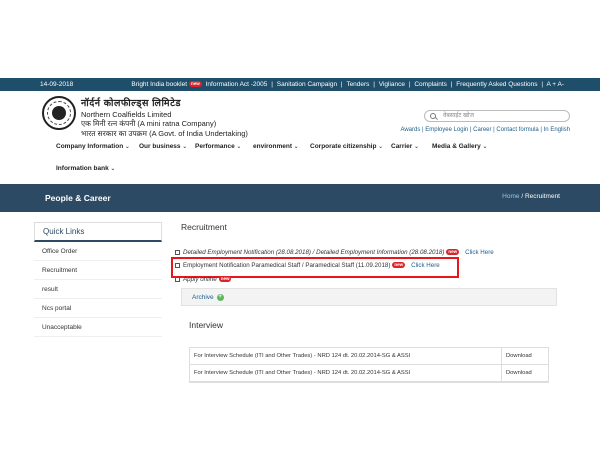 This screenshot has width=600, height=450. I want to click on top-link-sanitation: Sanitation Campaign, so click(307, 84).